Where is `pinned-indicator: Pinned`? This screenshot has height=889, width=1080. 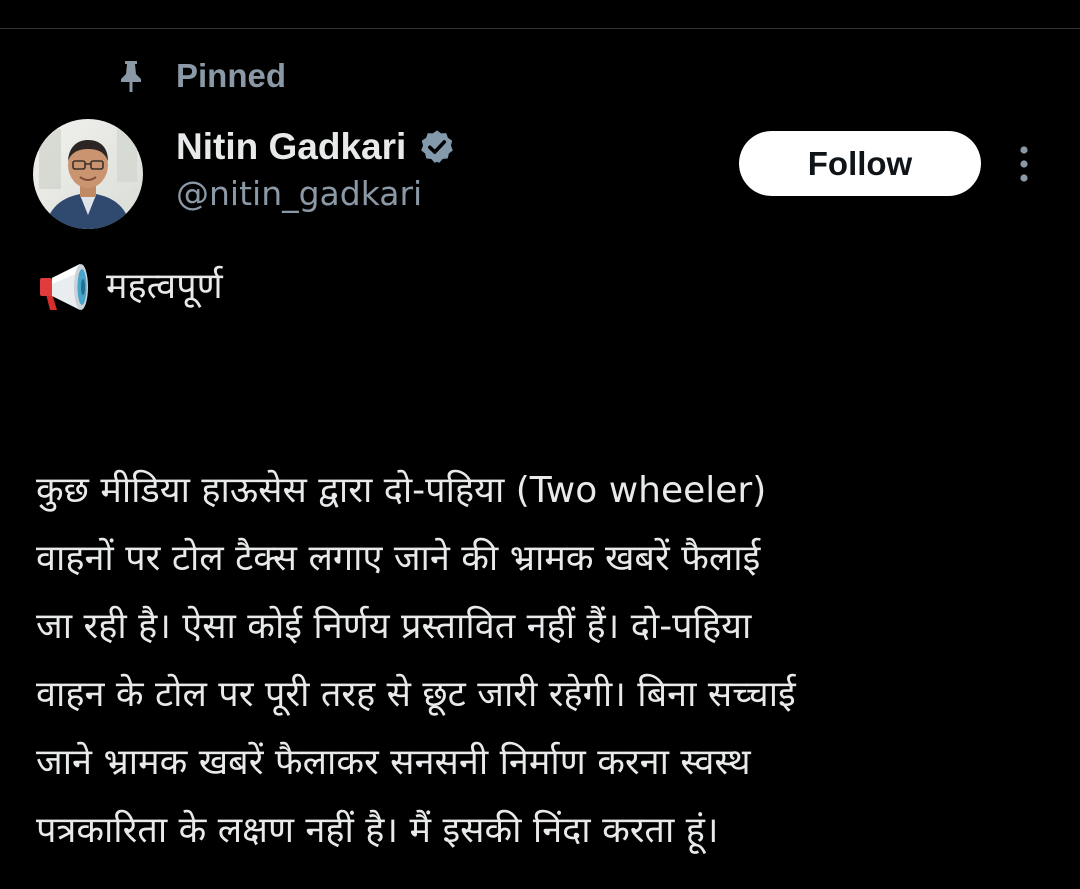 pinned-indicator: Pinned is located at coordinates (202, 76).